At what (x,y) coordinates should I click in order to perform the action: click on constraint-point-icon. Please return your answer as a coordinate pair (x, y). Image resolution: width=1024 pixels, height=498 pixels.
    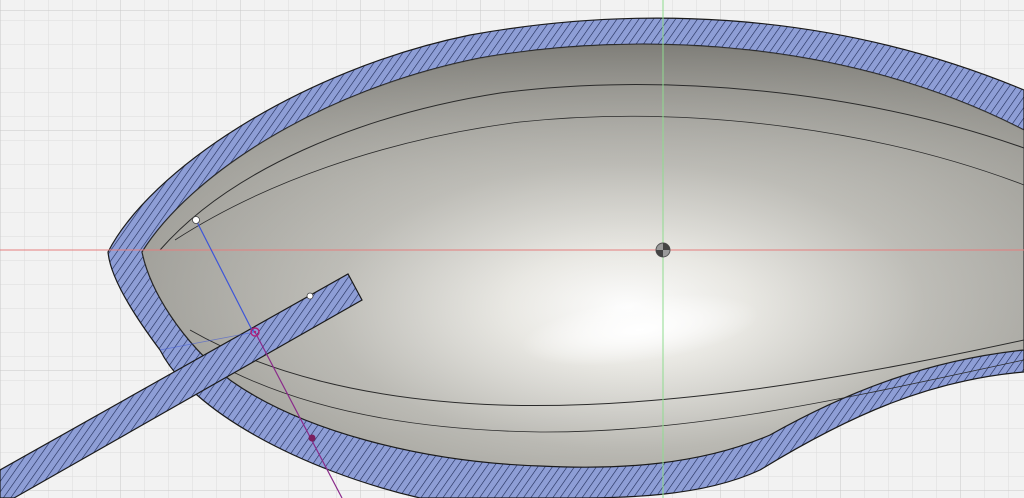
    Looking at the image, I should click on (312, 438).